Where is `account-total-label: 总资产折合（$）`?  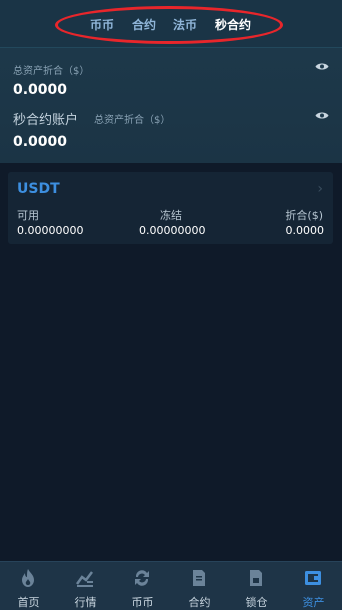
account-total-label: 总资产折合（$） is located at coordinates (132, 120).